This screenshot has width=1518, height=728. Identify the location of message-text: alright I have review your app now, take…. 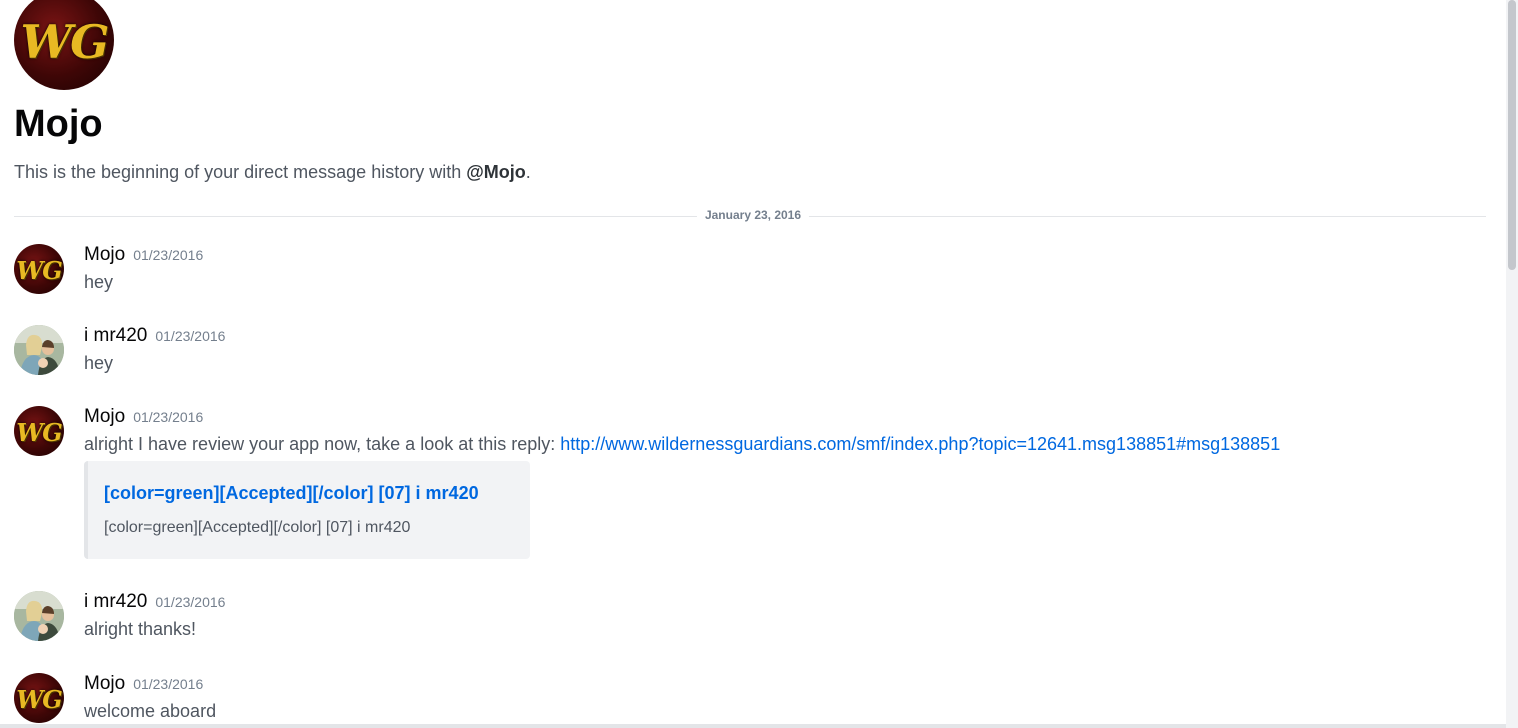
(322, 444).